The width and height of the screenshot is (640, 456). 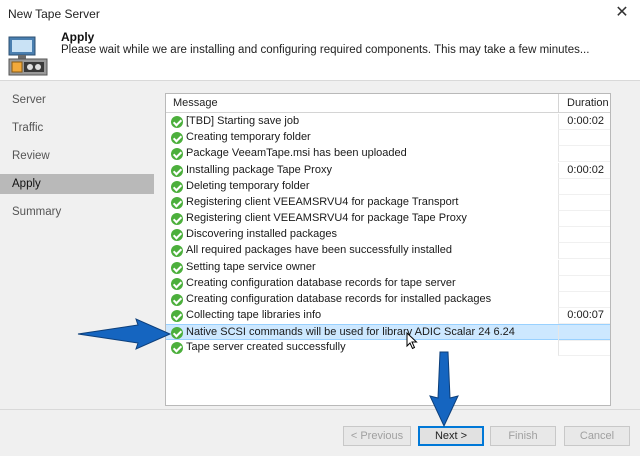 I want to click on table-row: Package VeeamTape.msi has been uploaded, so click(x=388, y=154).